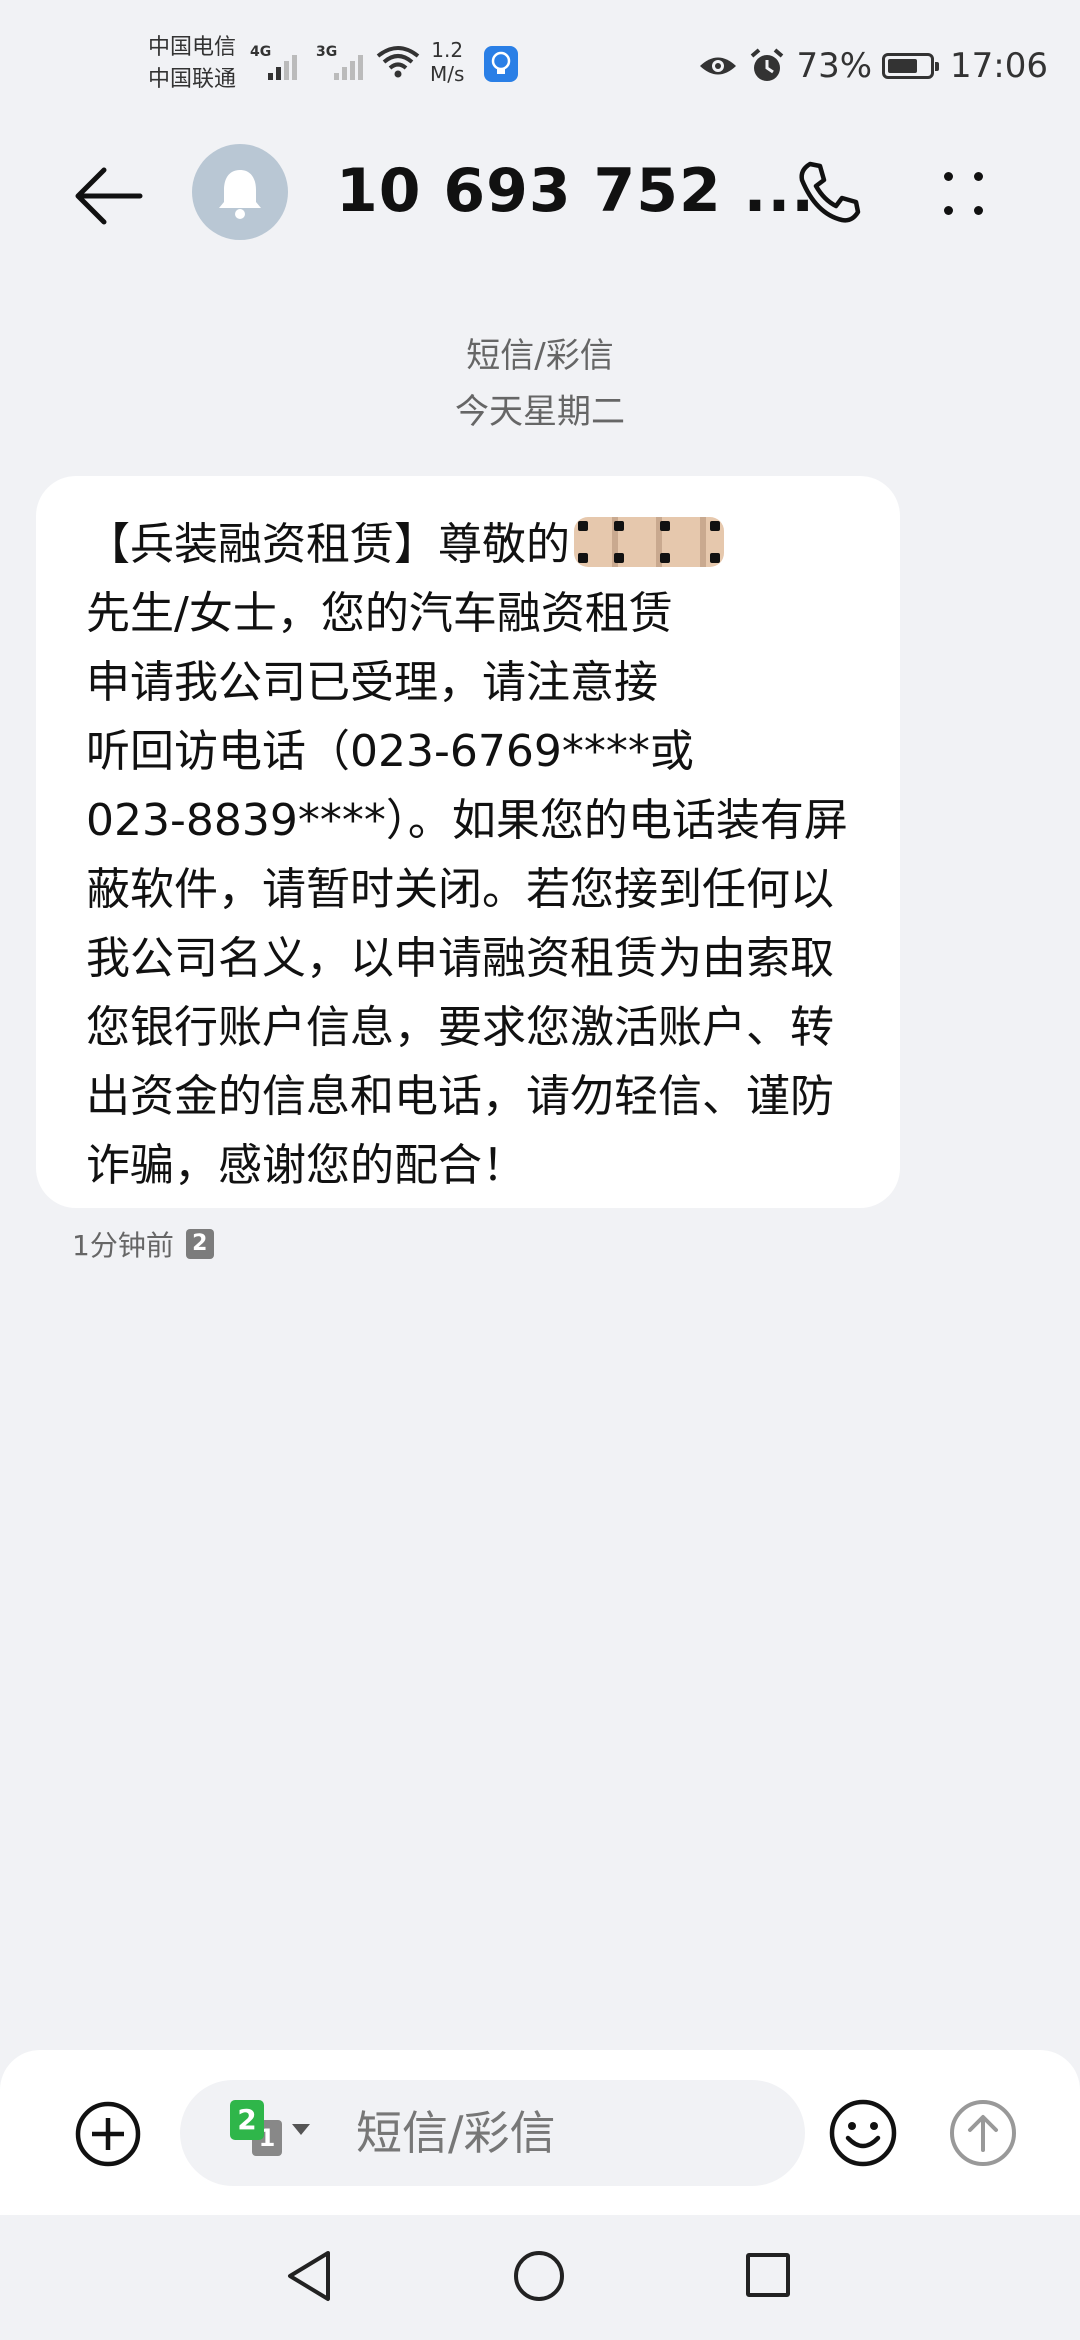 The image size is (1080, 2340). I want to click on navigation-bar, so click(540, 2277).